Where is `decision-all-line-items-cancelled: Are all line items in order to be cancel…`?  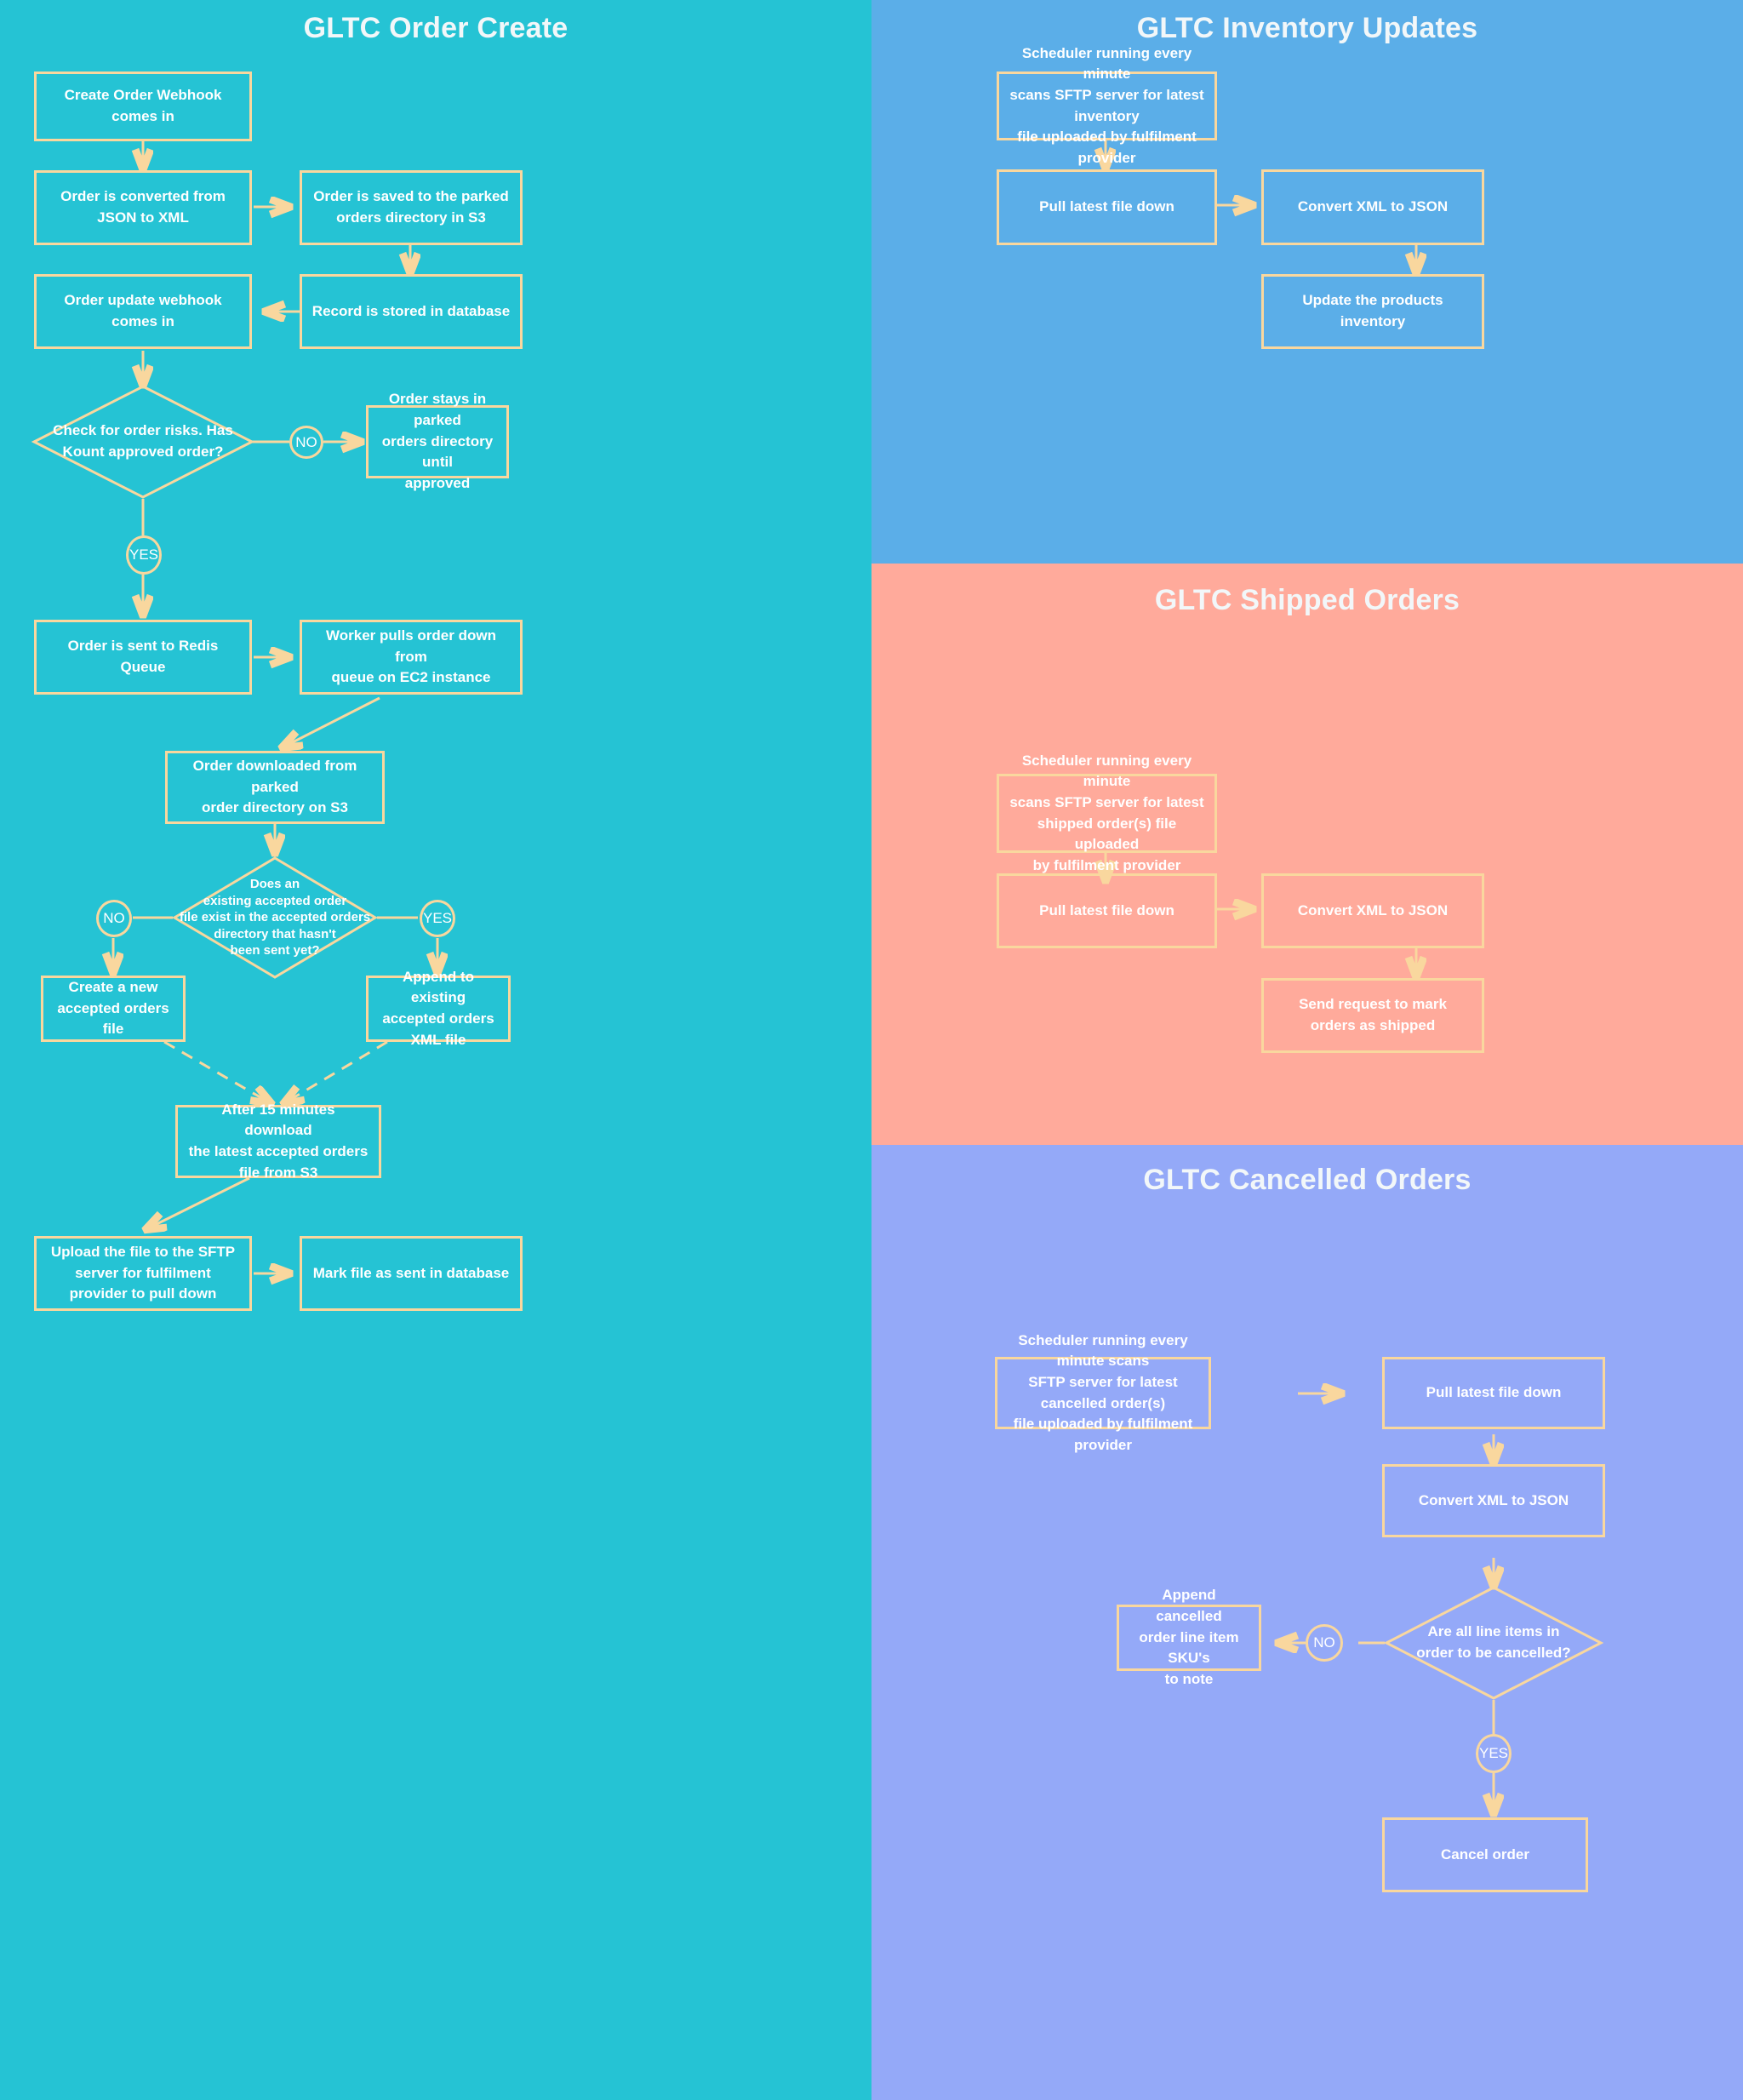 decision-all-line-items-cancelled: Are all line items in order to be cancel… is located at coordinates (1493, 1643).